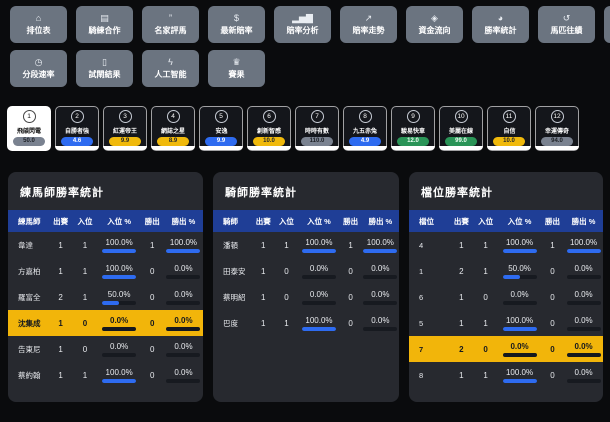 The image size is (610, 422). What do you see at coordinates (119, 221) in the screenshot?
I see `column-header: 入位 %` at bounding box center [119, 221].